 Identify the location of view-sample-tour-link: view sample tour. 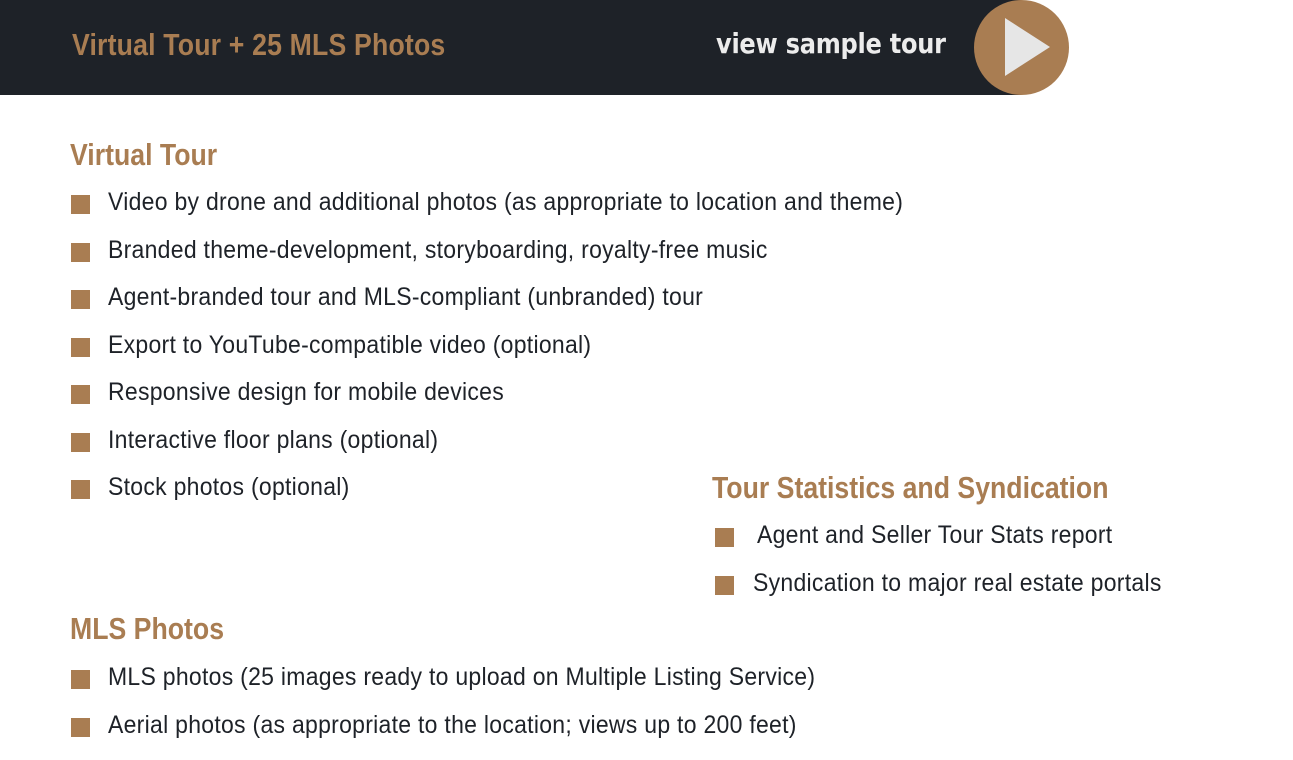
(831, 43).